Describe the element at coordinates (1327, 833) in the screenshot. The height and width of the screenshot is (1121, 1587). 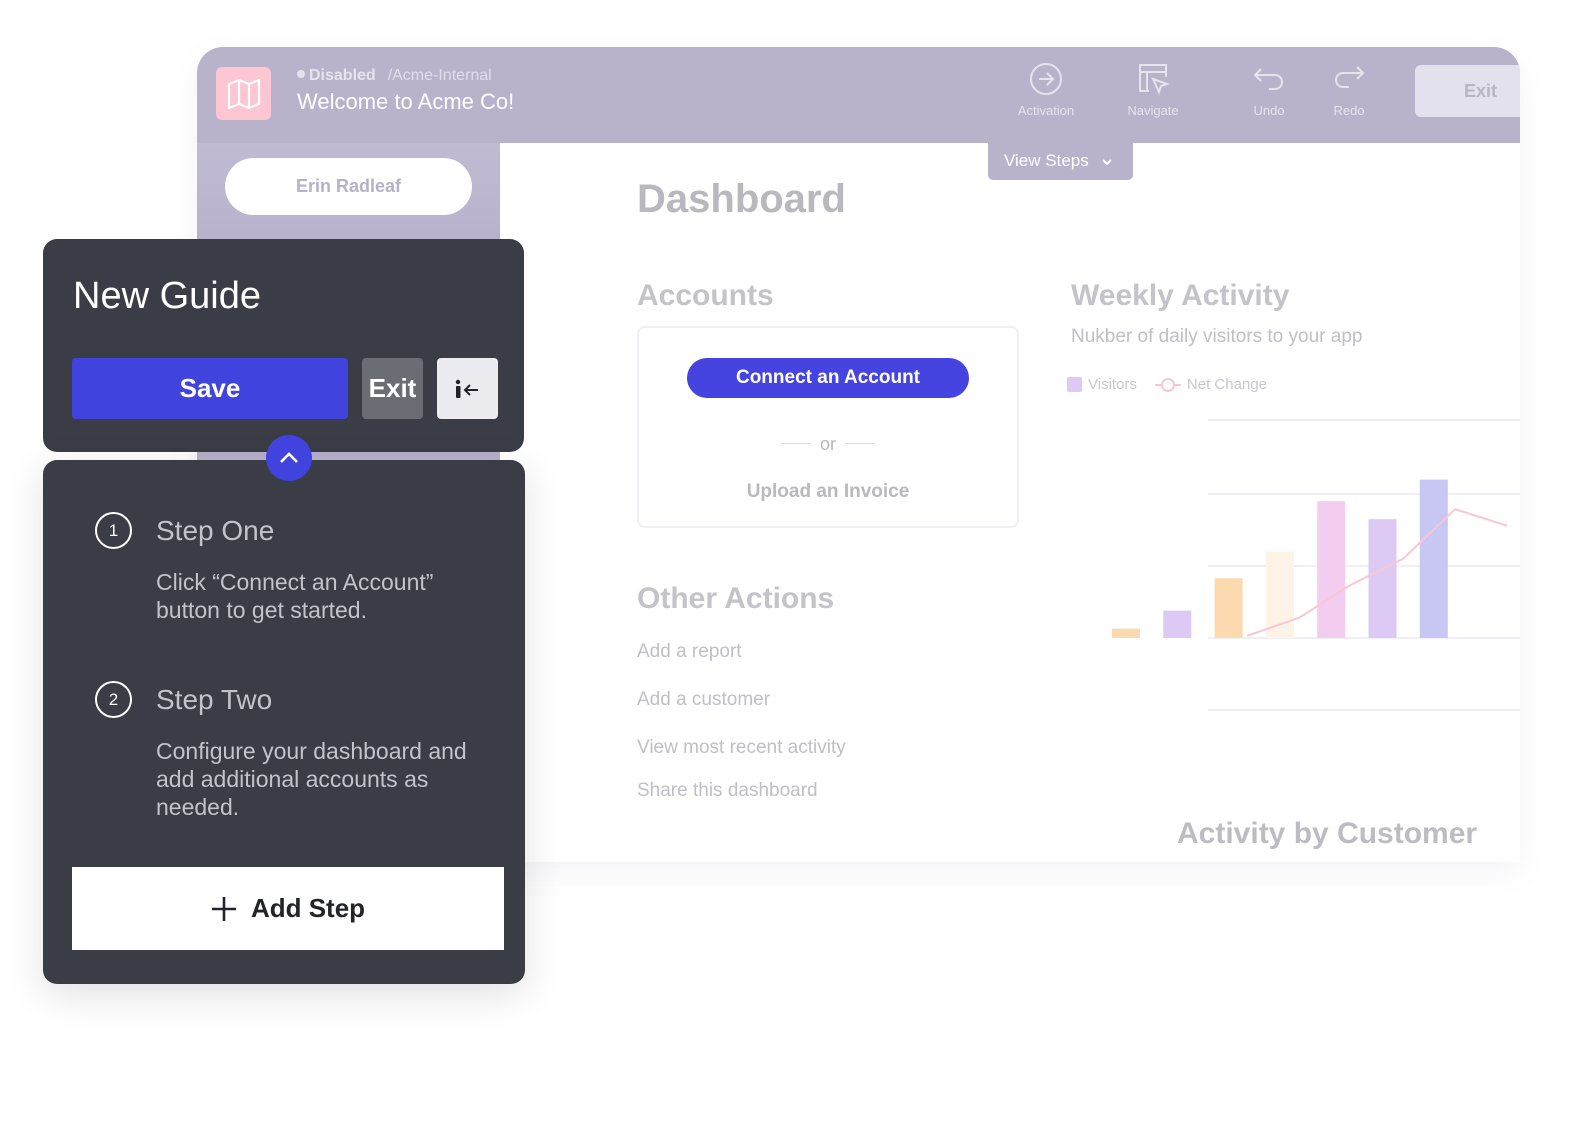
I see `activity-by-customer-title: Activity by Customer` at that location.